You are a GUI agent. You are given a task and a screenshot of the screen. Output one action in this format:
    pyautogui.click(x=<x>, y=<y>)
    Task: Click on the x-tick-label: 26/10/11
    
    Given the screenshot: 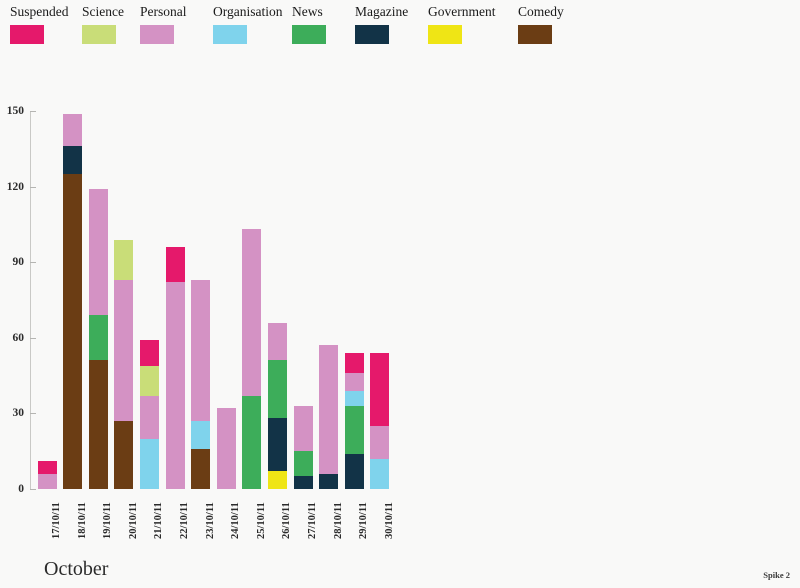 What is the action you would take?
    pyautogui.click(x=287, y=520)
    